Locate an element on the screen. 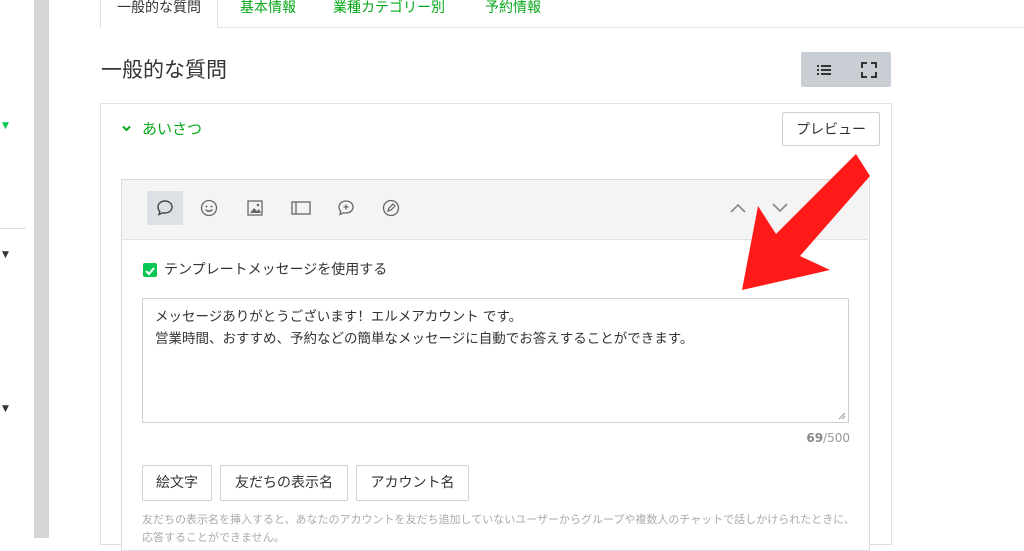 This screenshot has width=1024, height=551. image-tab is located at coordinates (255, 208).